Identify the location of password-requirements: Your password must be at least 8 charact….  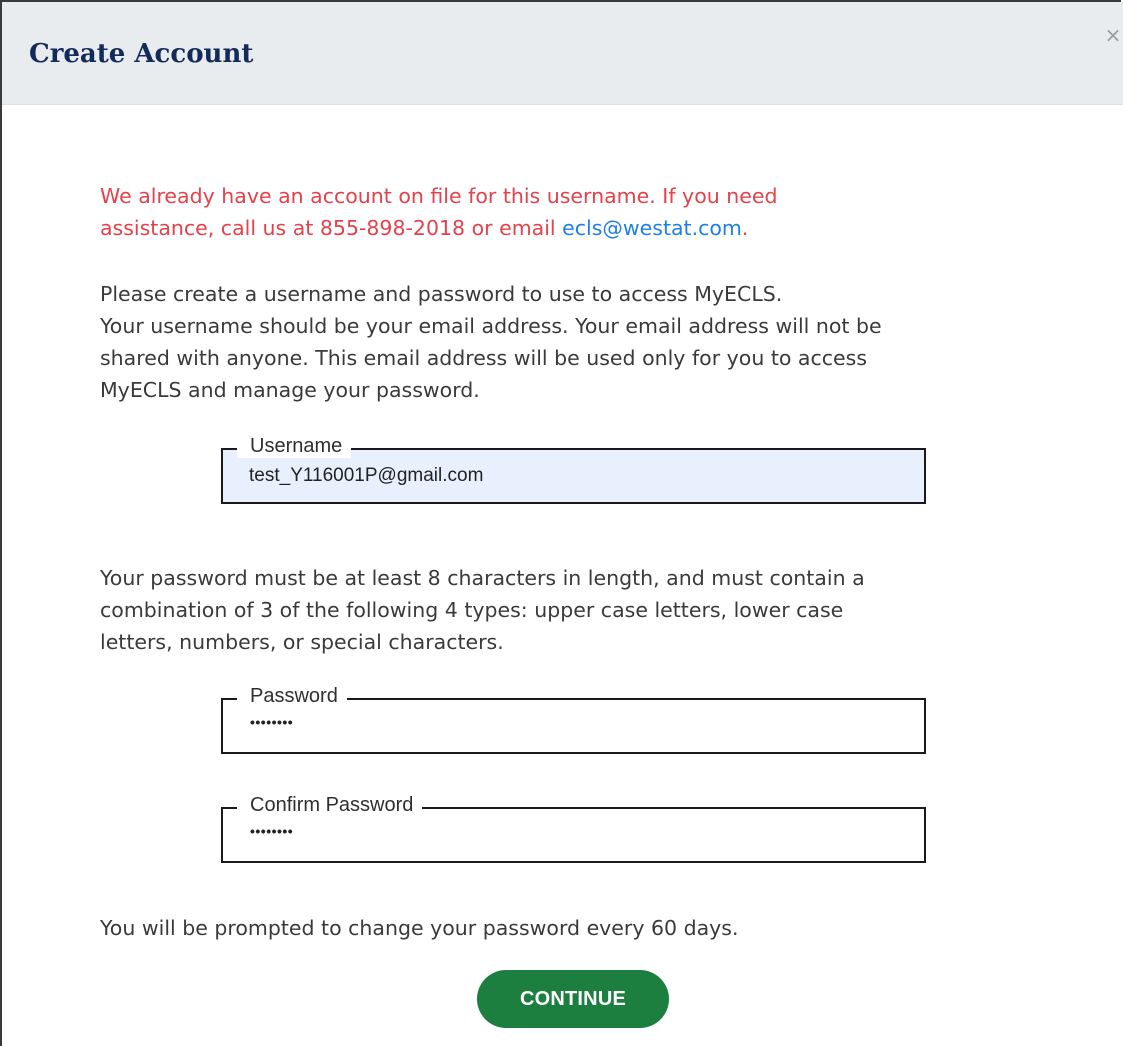
(482, 610).